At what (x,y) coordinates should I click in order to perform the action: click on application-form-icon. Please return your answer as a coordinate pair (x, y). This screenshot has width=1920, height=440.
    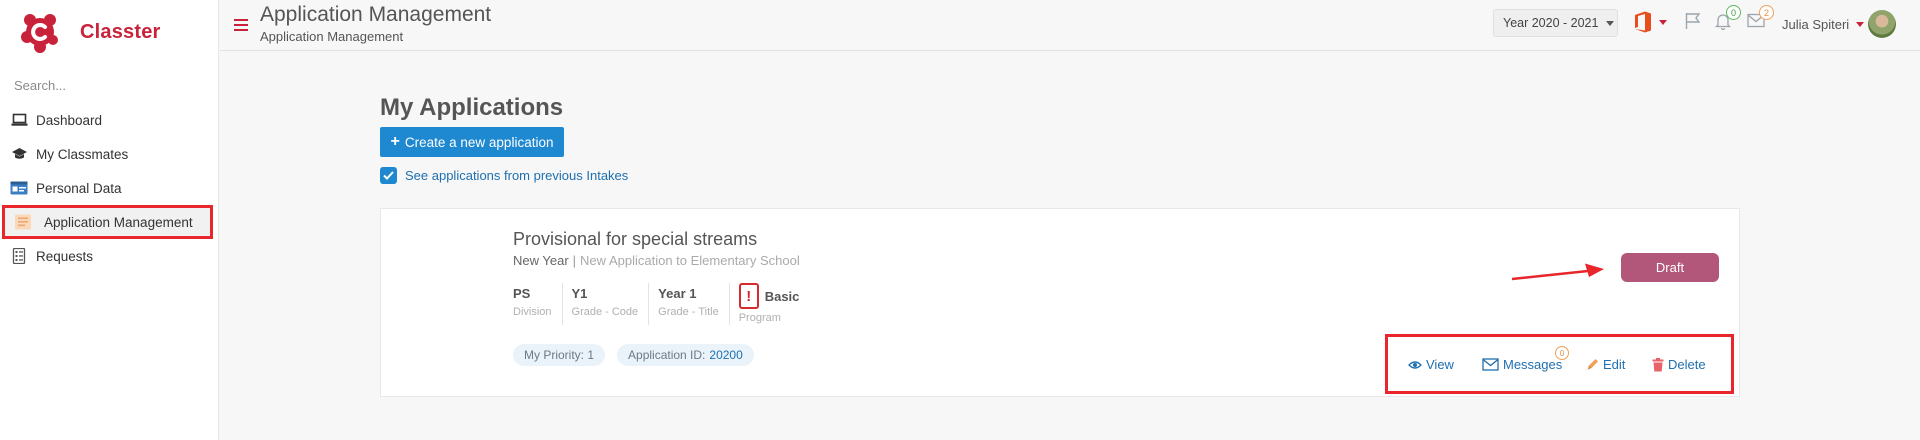
    Looking at the image, I should click on (23, 222).